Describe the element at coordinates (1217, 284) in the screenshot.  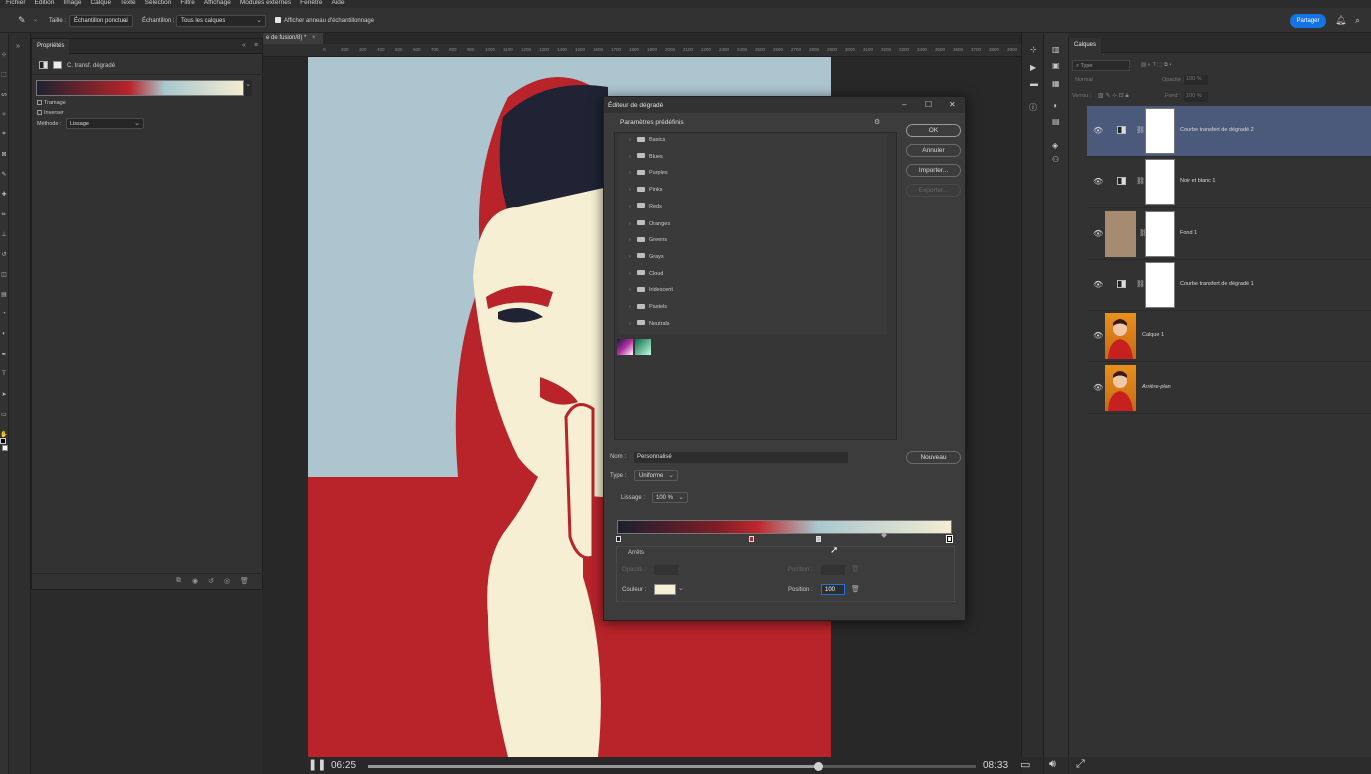
I see `layer-name: Courbe transfert de dégradé 1` at that location.